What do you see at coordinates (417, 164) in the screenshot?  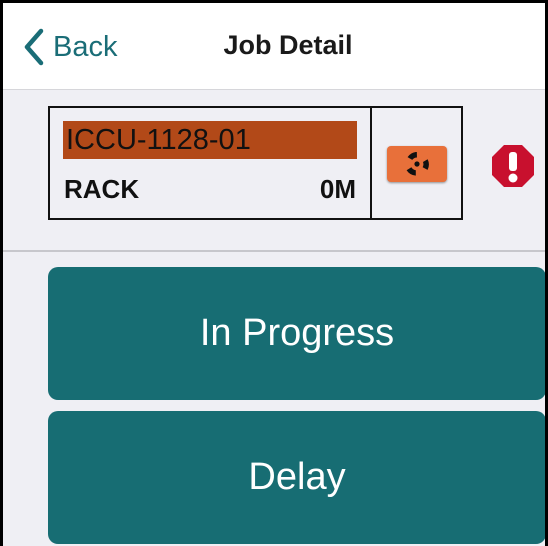 I see `radiation-icon` at bounding box center [417, 164].